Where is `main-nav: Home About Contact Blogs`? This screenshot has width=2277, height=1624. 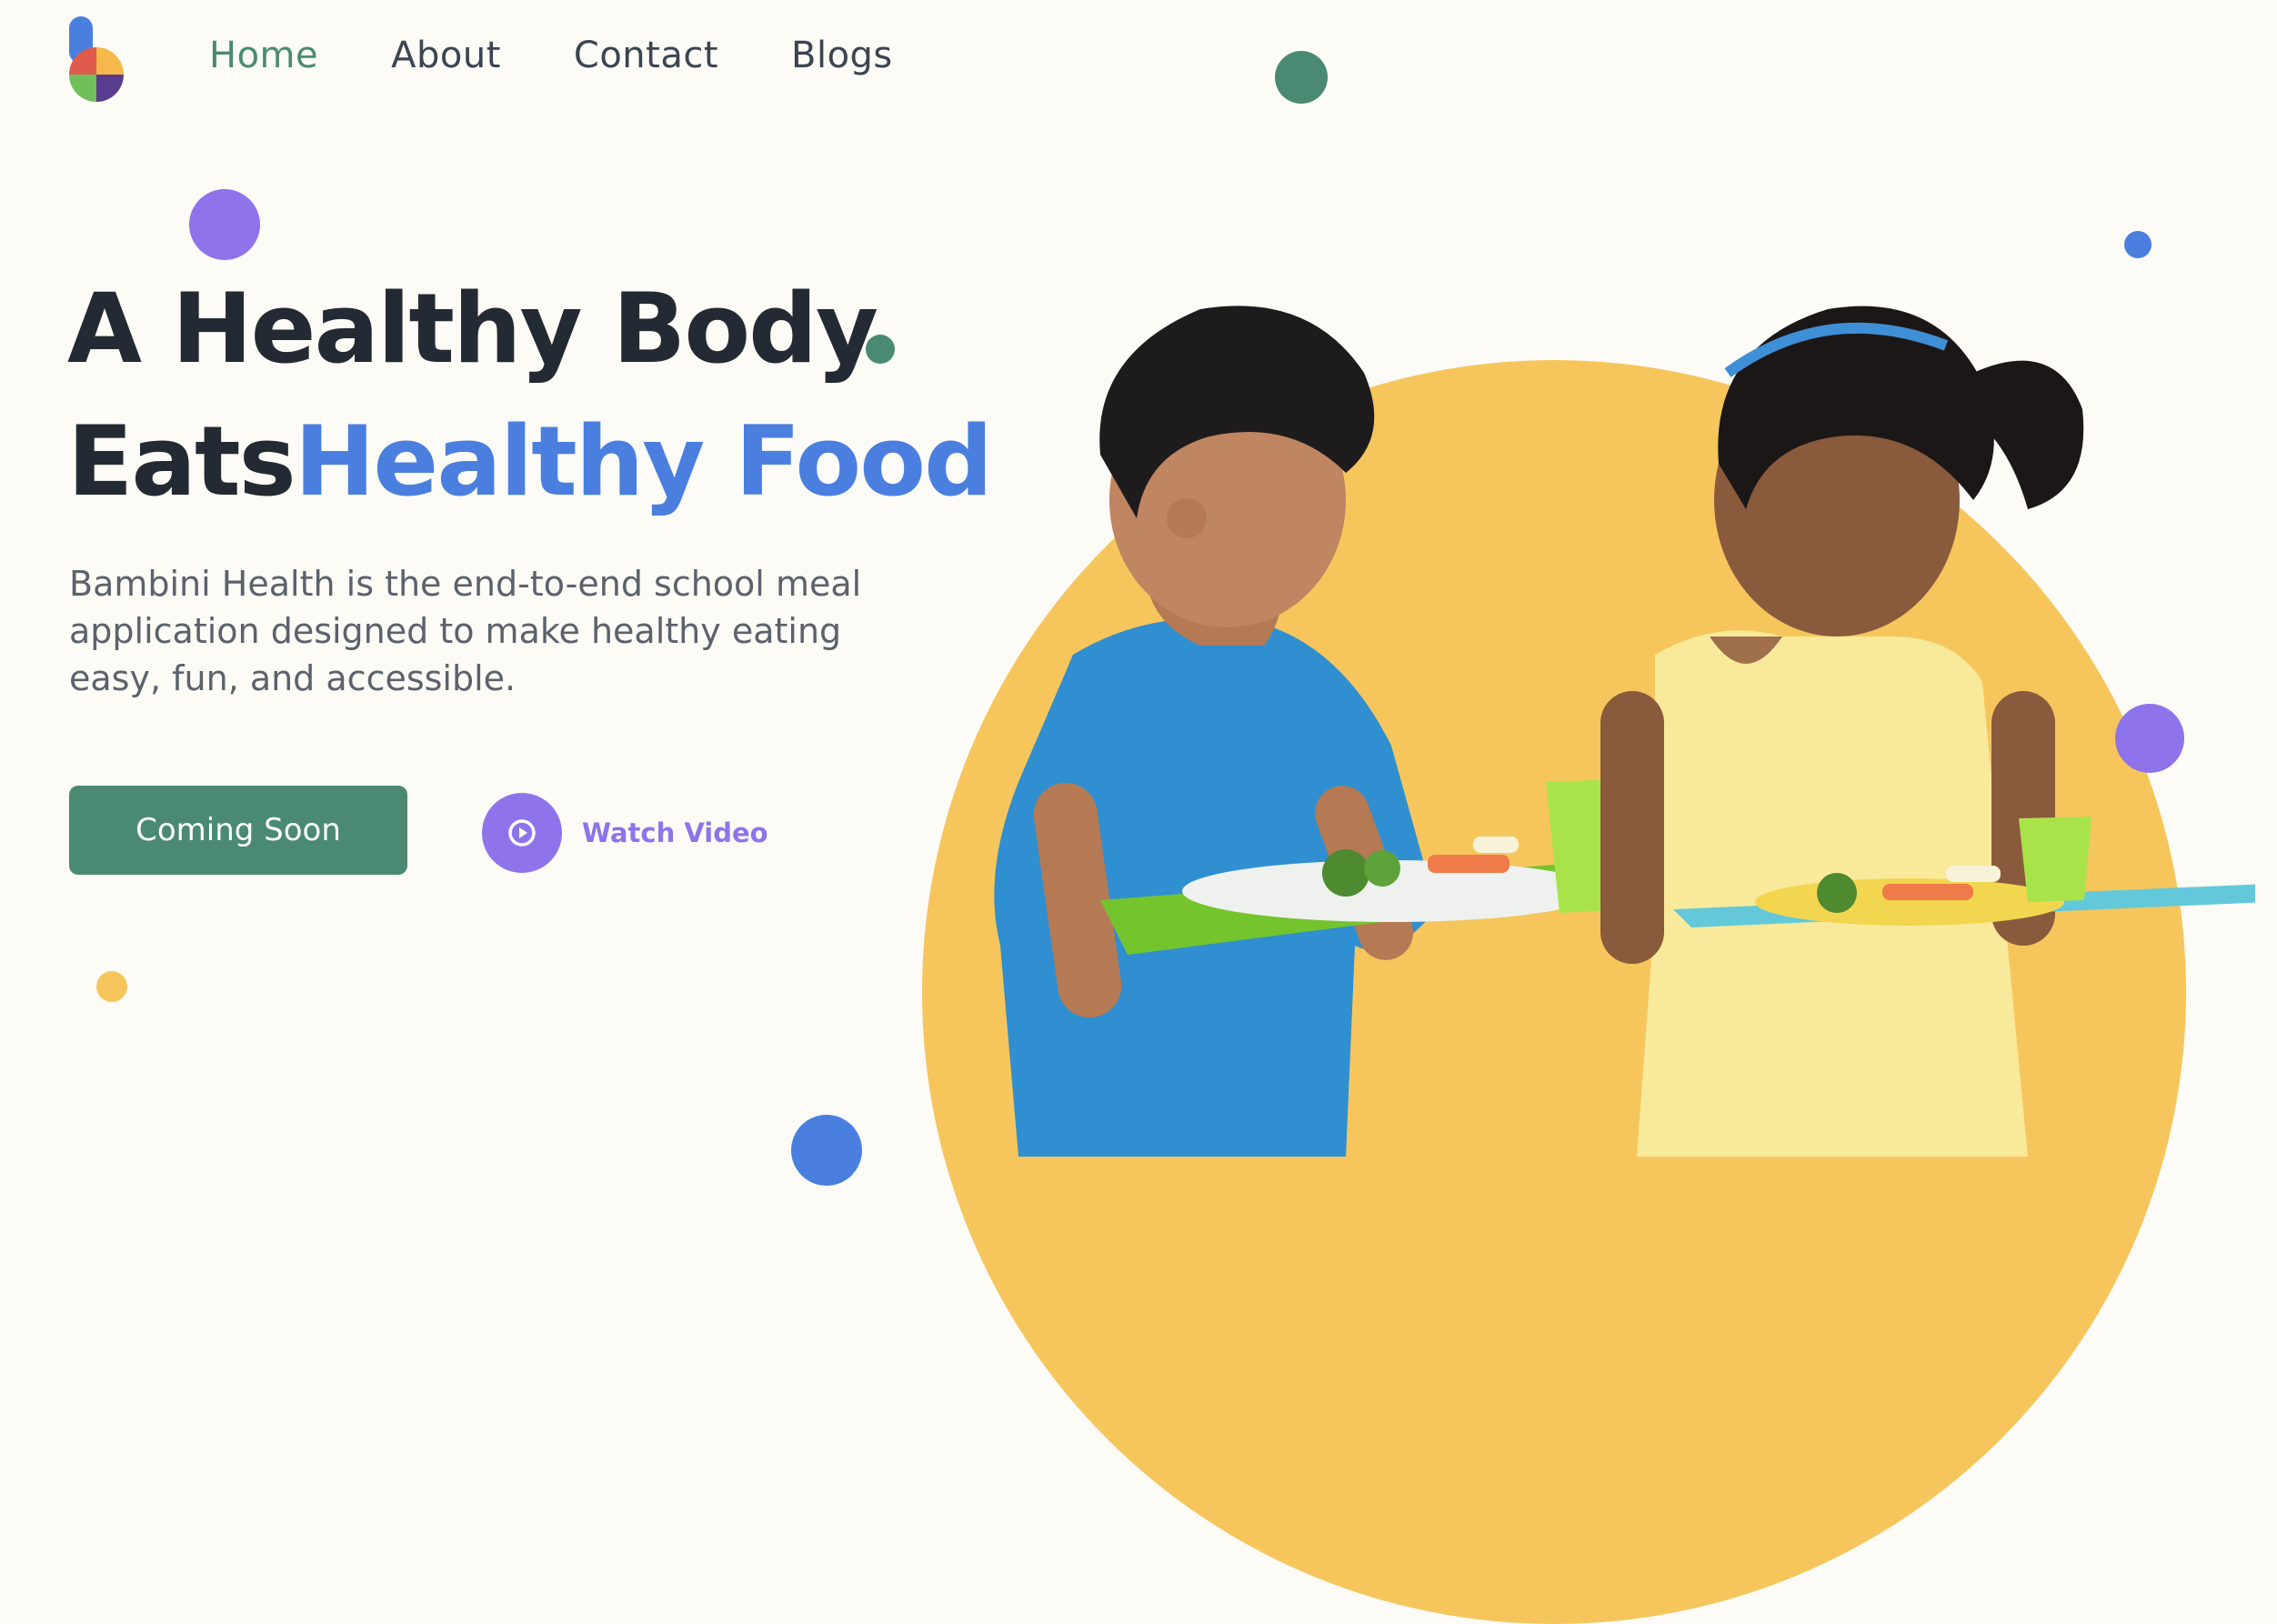 main-nav: Home About Contact Blogs is located at coordinates (587, 55).